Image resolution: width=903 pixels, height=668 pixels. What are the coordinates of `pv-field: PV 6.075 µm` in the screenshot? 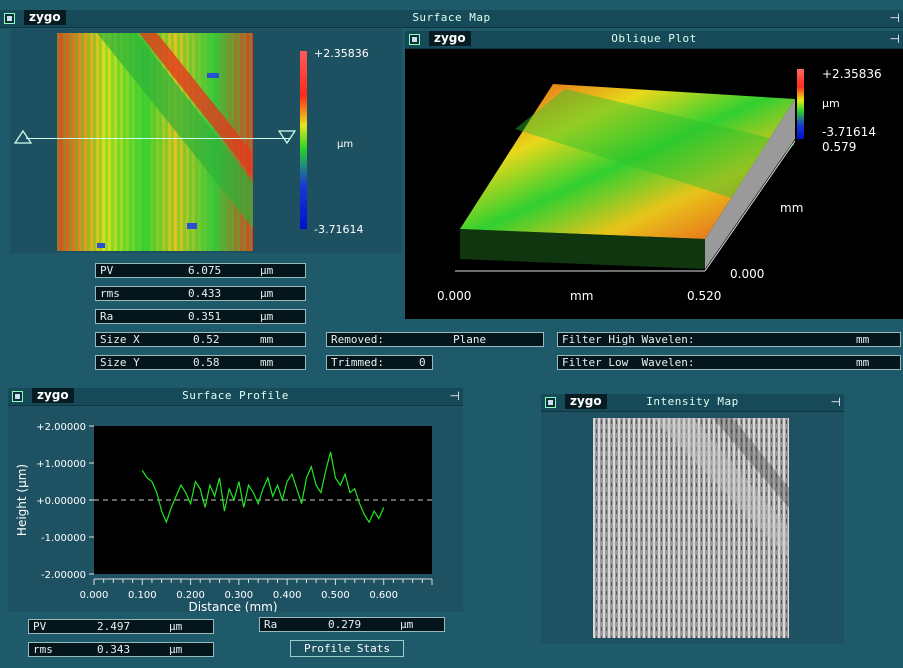 It's located at (200, 270).